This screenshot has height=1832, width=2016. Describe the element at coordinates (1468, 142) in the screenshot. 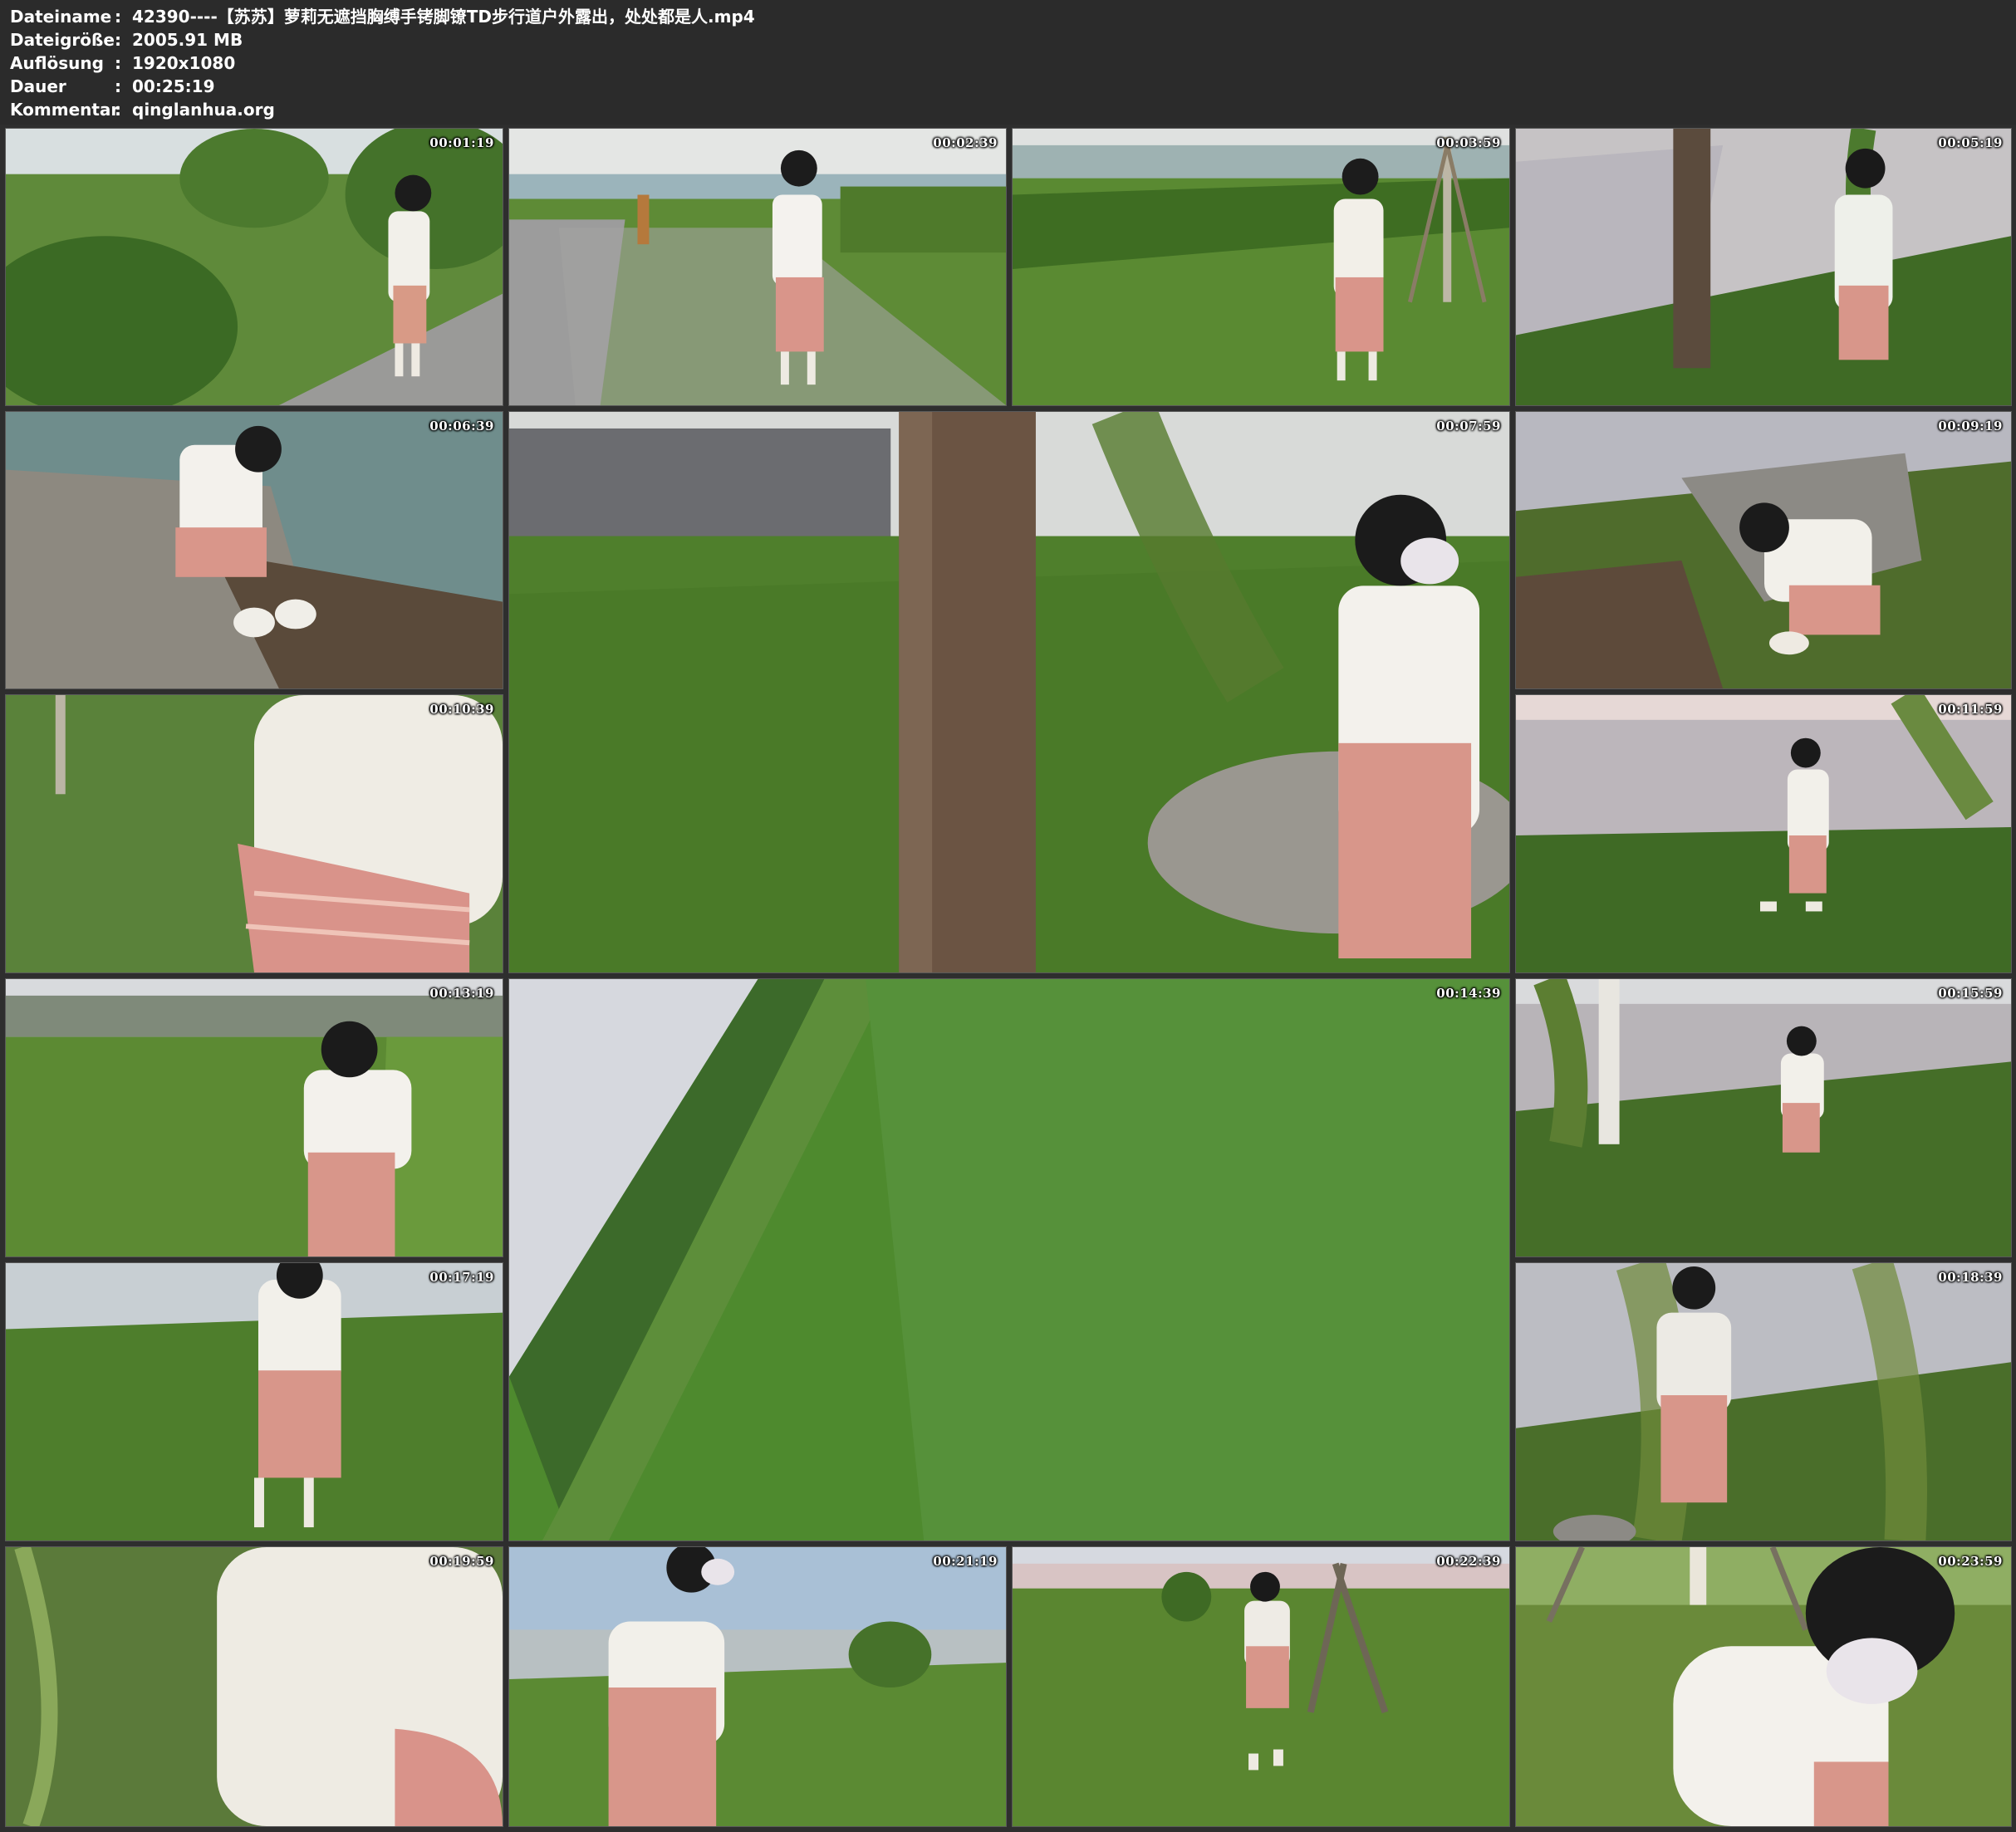

I see `timestamp-label: 00:03:59` at that location.